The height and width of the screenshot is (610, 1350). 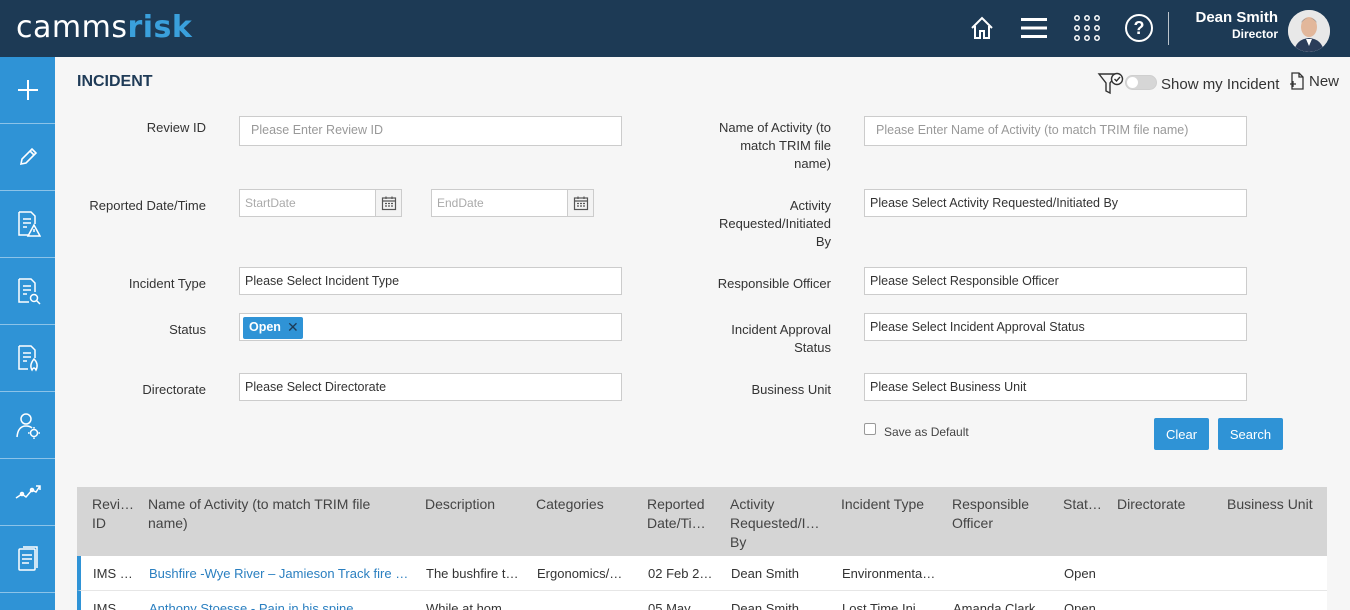 I want to click on save-default-label: Save as Default, so click(x=926, y=432).